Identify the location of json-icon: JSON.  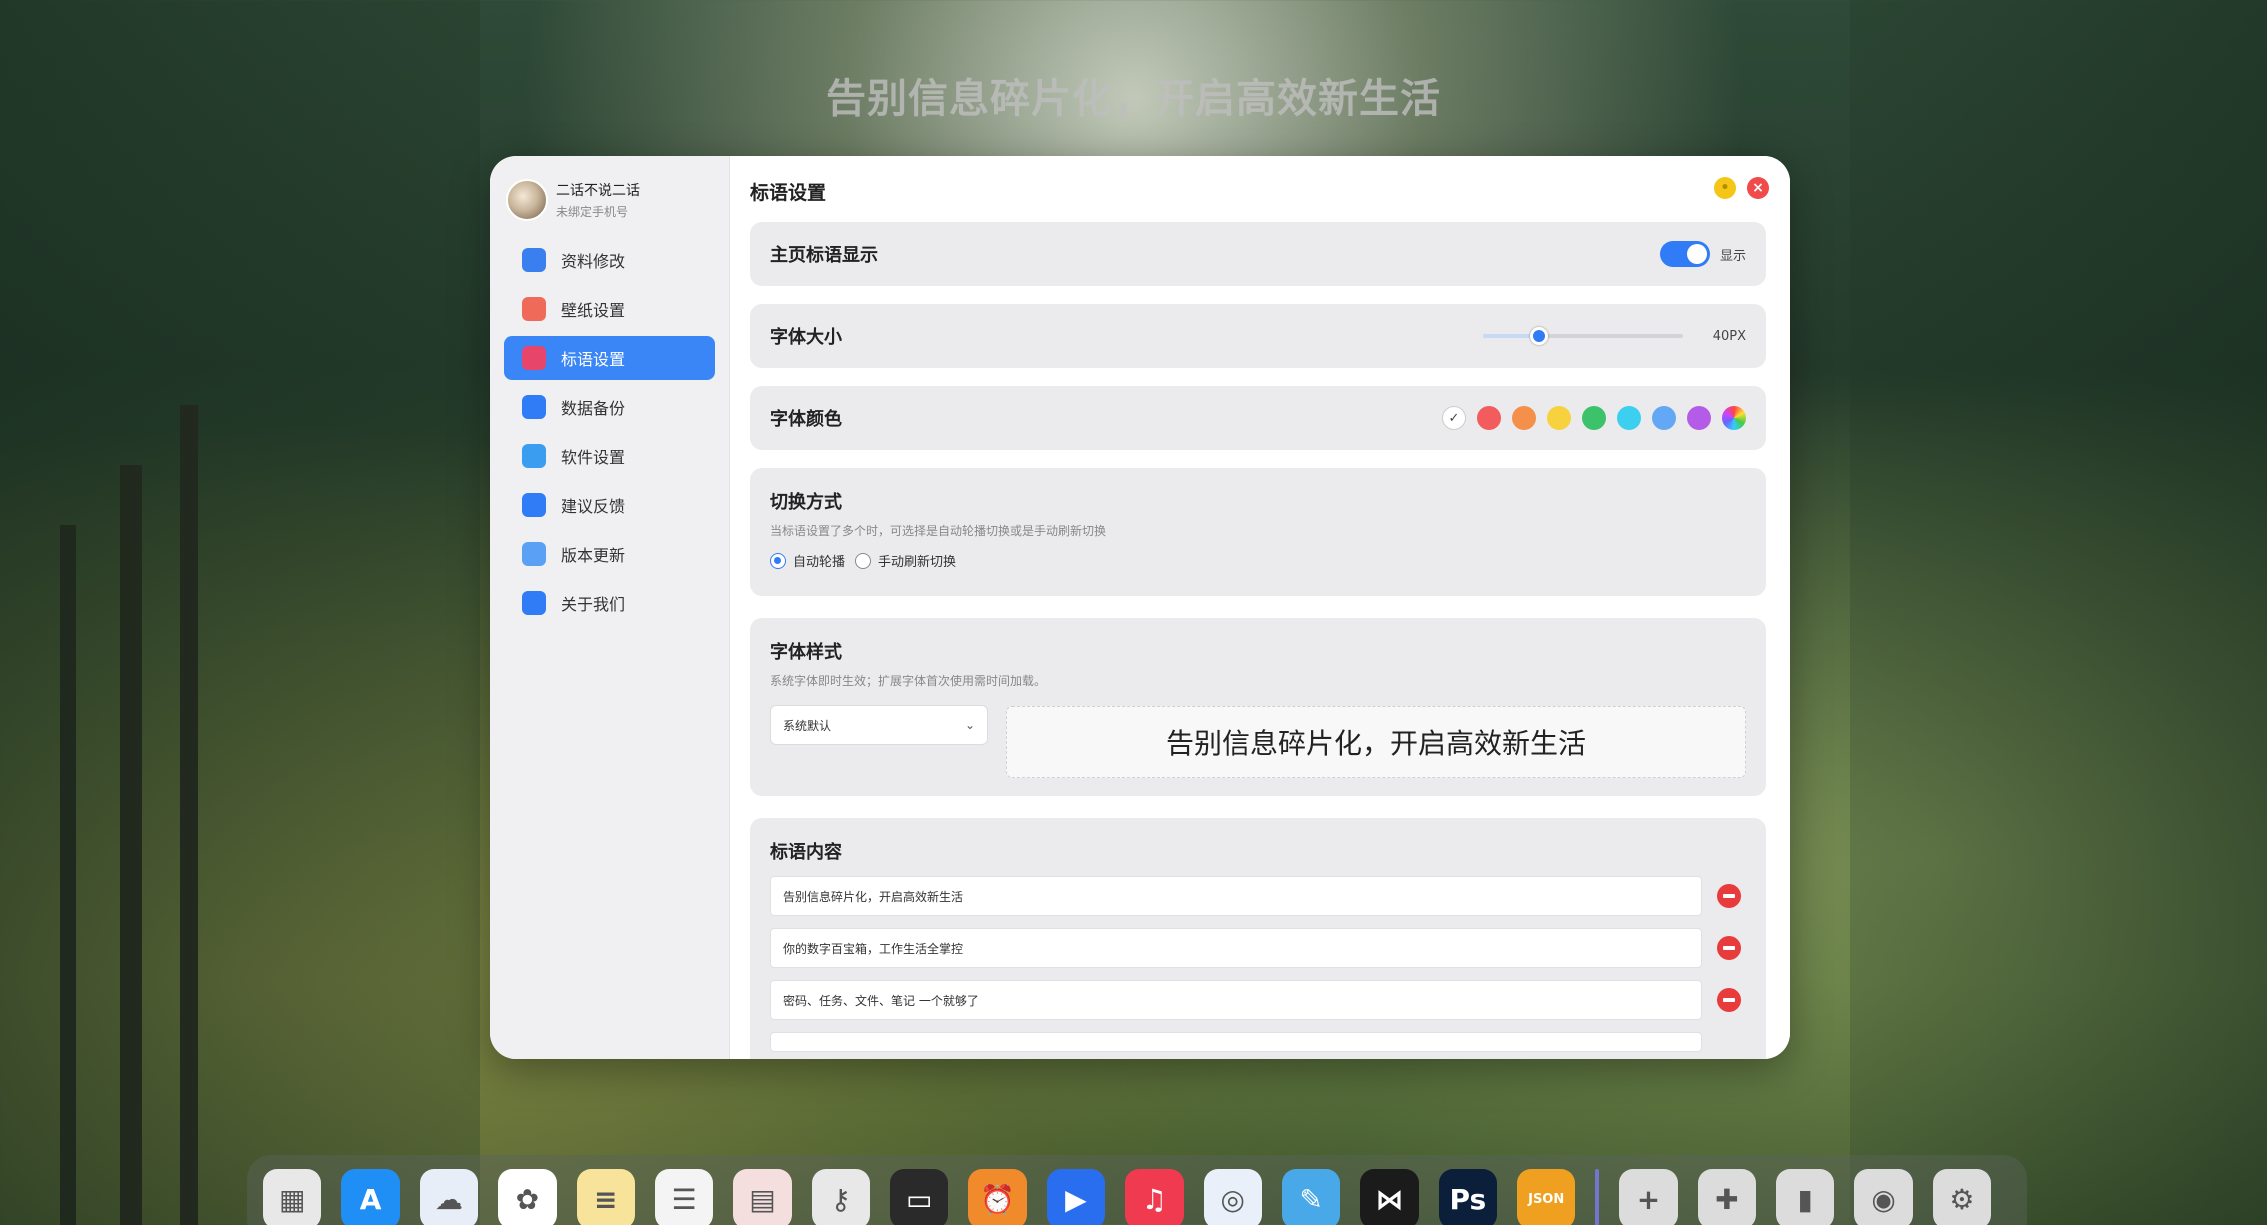
(1546, 1197).